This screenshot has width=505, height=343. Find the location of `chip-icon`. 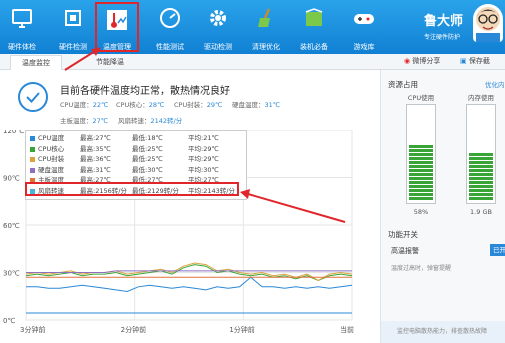

chip-icon is located at coordinates (73, 18).